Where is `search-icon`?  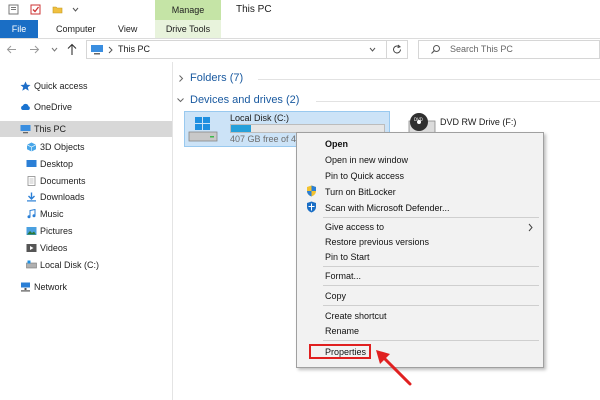
search-icon is located at coordinates (435, 49).